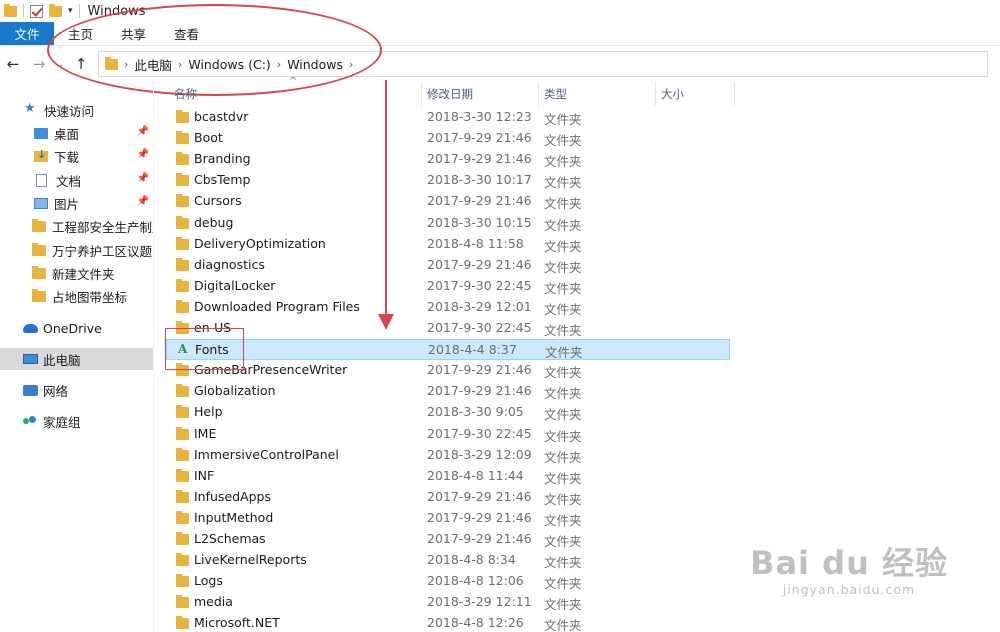  What do you see at coordinates (62, 360) in the screenshot?
I see `sidebar-item-label: 此电脑` at bounding box center [62, 360].